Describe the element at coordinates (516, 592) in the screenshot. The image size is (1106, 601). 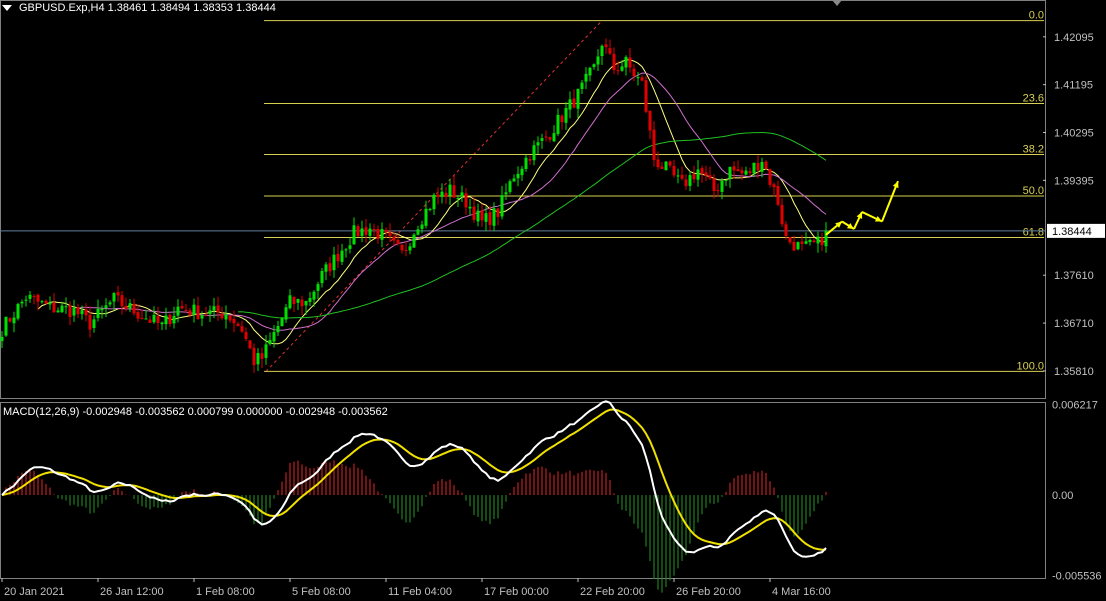
I see `time-tick-label: 17 Feb 00:00` at that location.